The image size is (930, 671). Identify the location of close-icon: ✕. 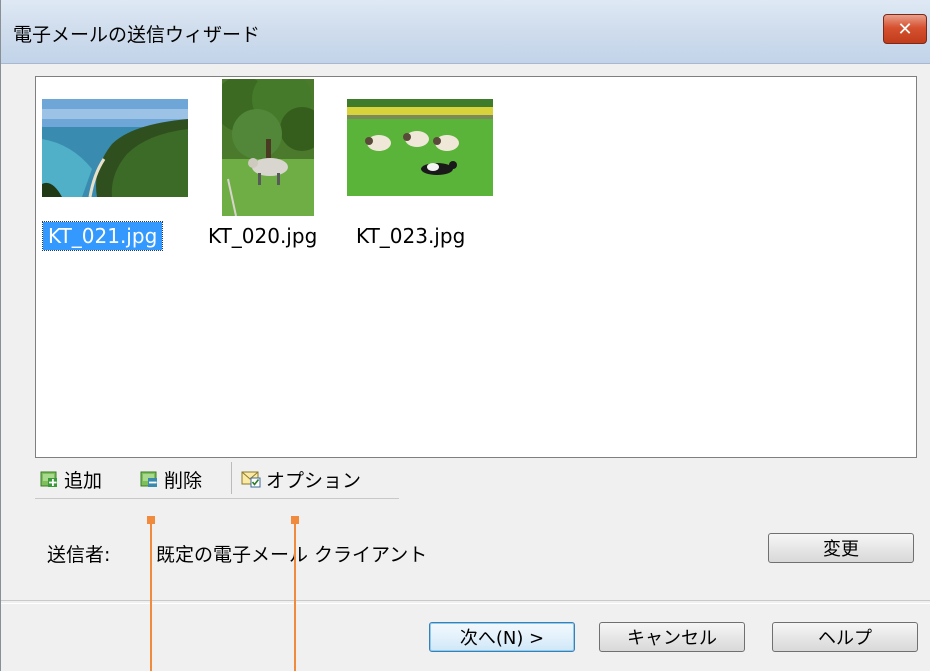
(905, 29).